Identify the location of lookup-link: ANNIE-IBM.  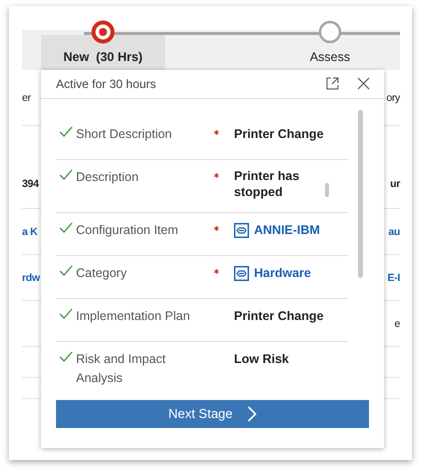
(287, 230).